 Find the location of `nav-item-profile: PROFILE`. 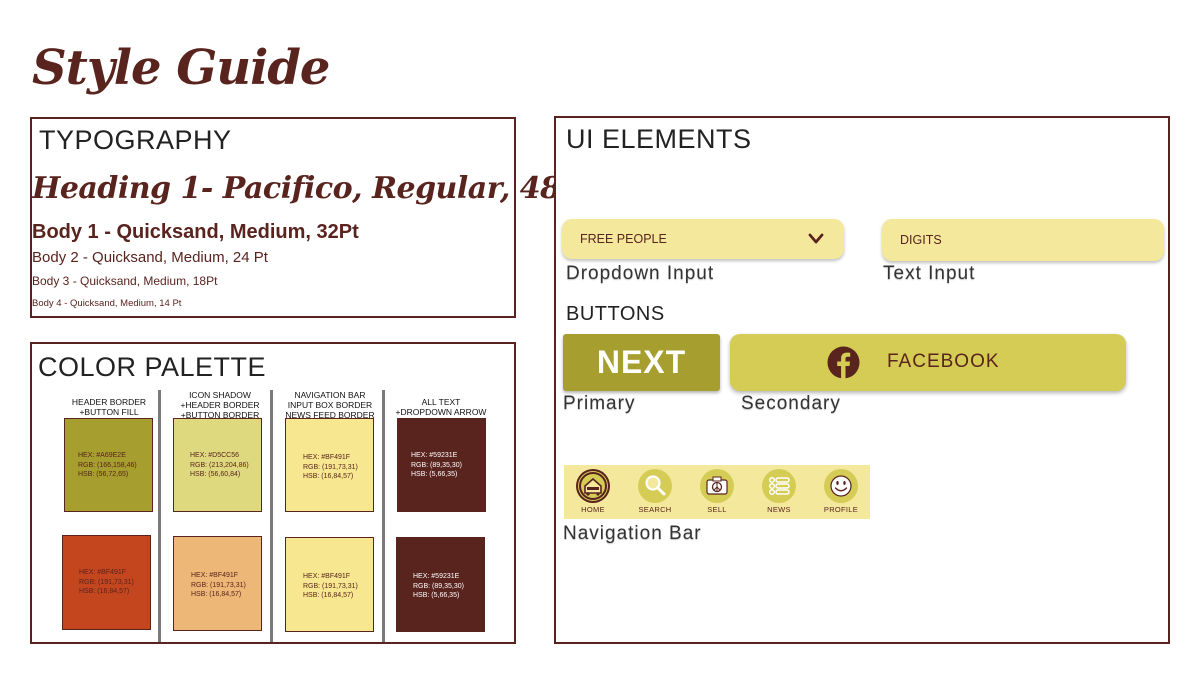

nav-item-profile: PROFILE is located at coordinates (841, 493).